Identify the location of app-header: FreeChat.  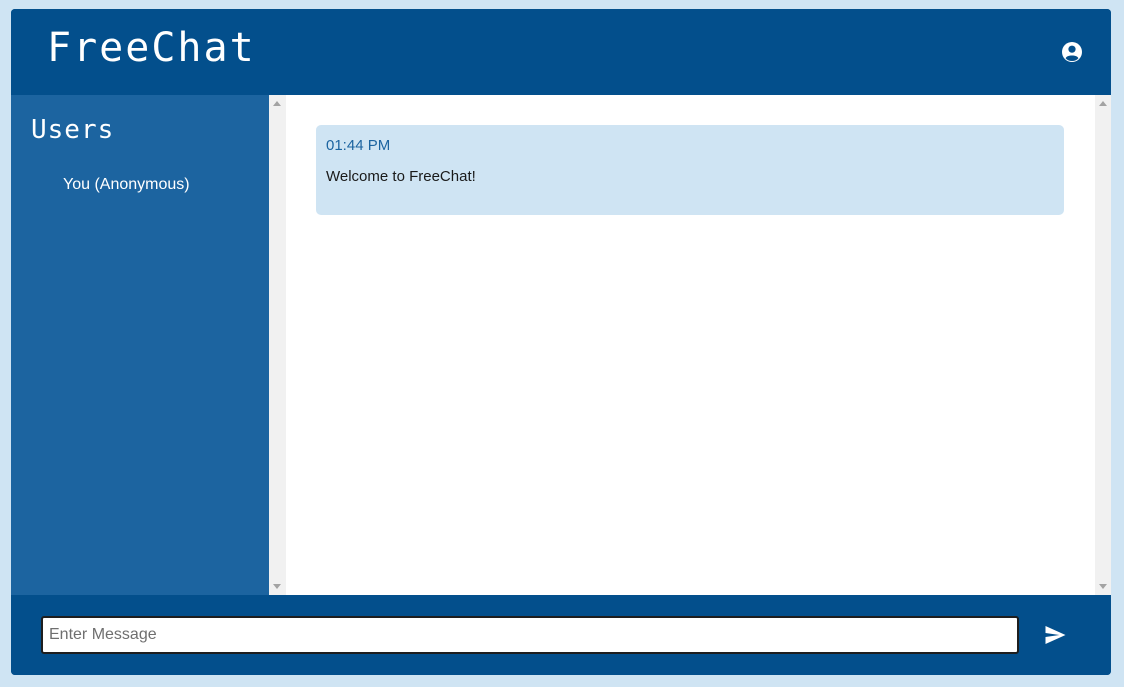
(561, 52).